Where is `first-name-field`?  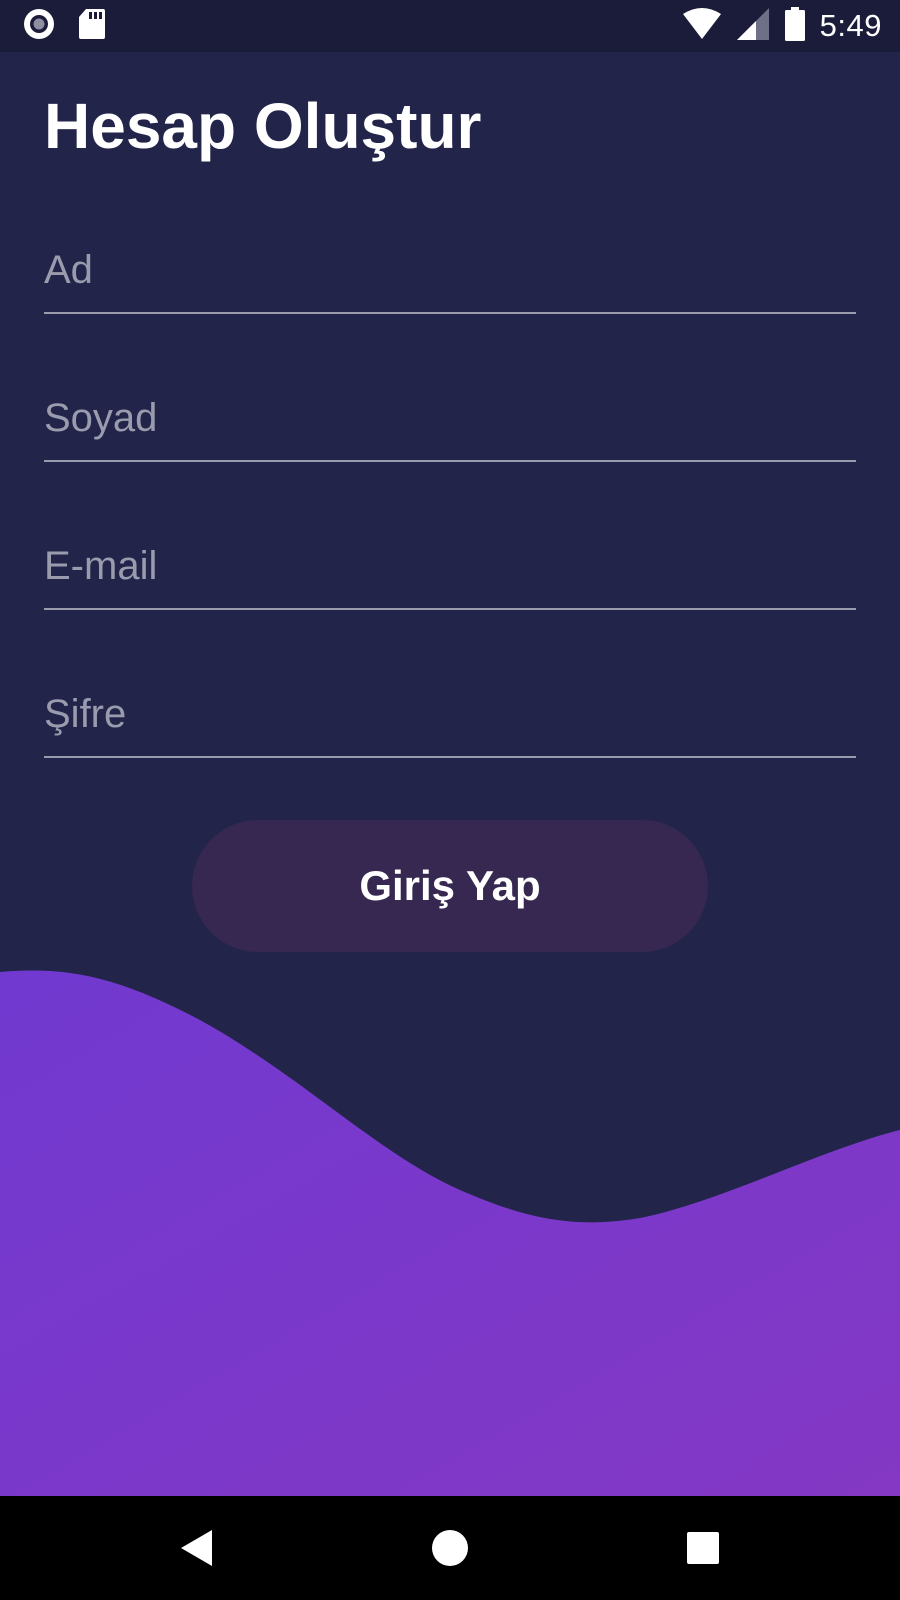
first-name-field is located at coordinates (450, 270).